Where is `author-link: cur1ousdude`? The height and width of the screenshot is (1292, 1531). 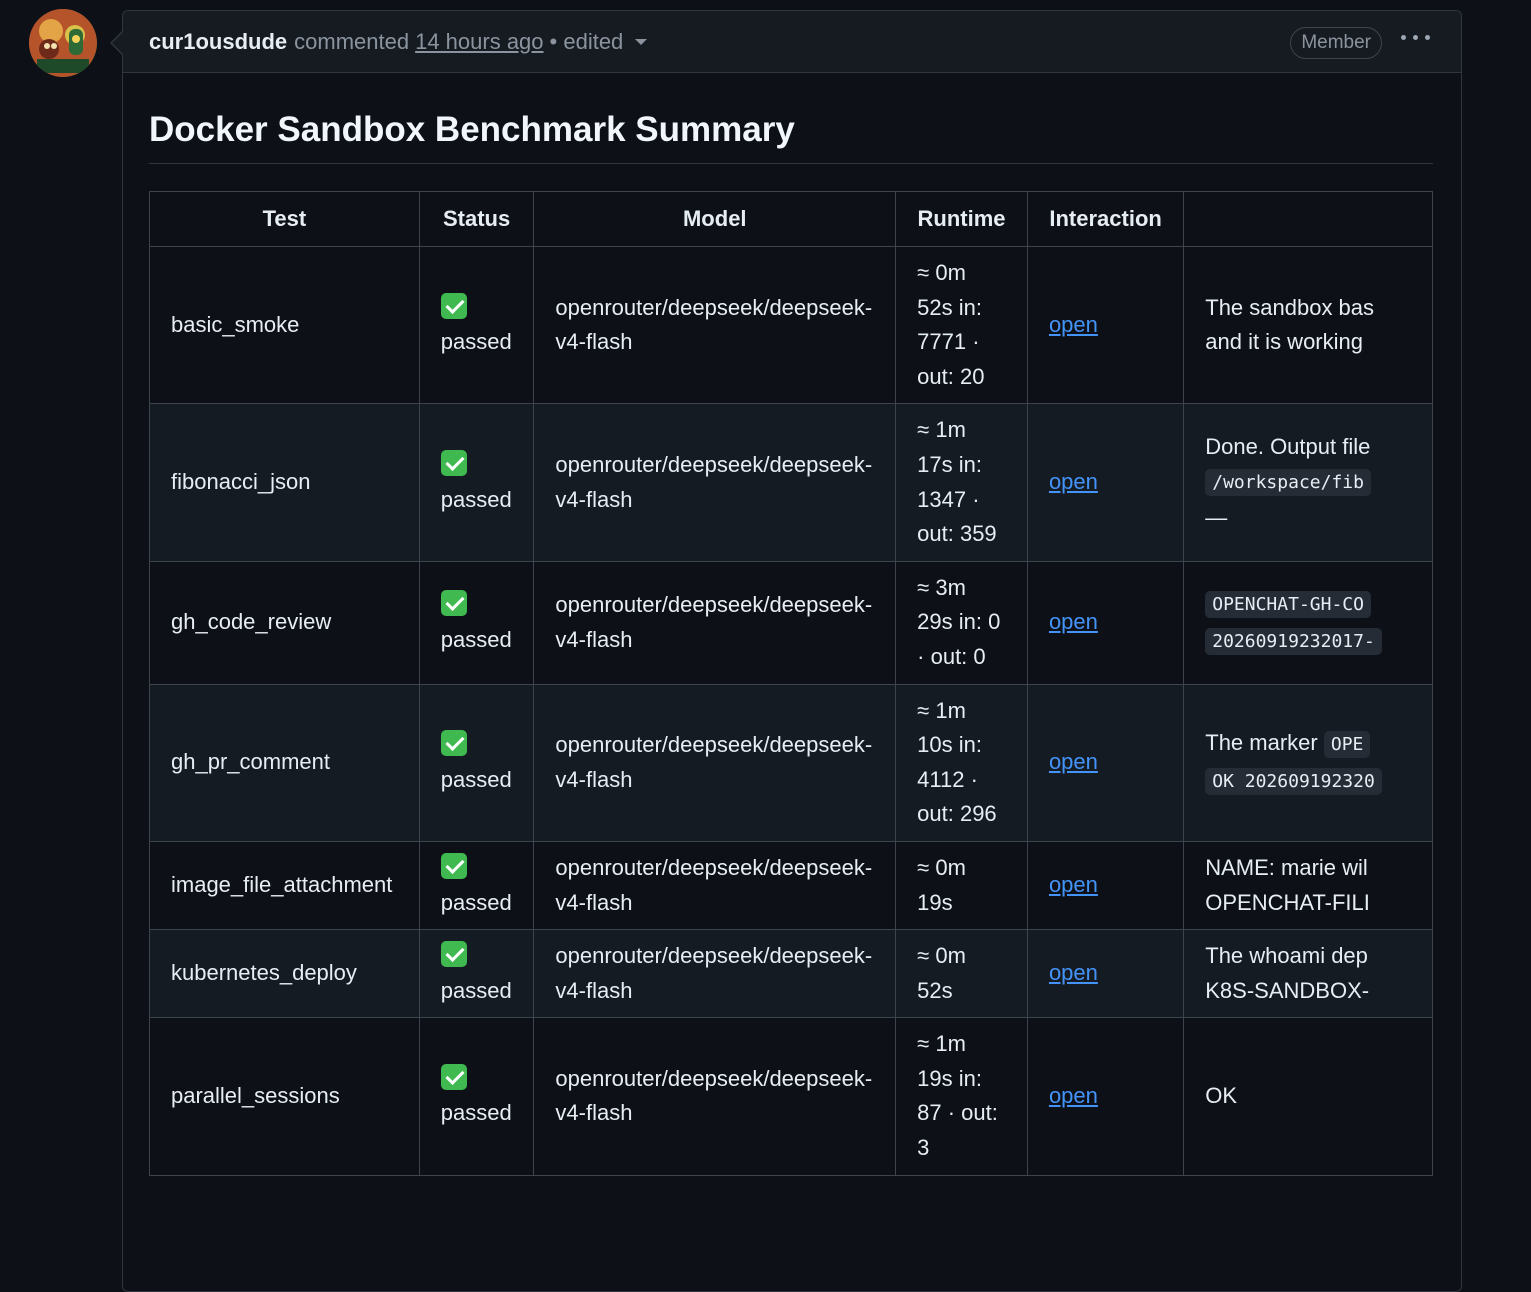 author-link: cur1ousdude is located at coordinates (218, 42).